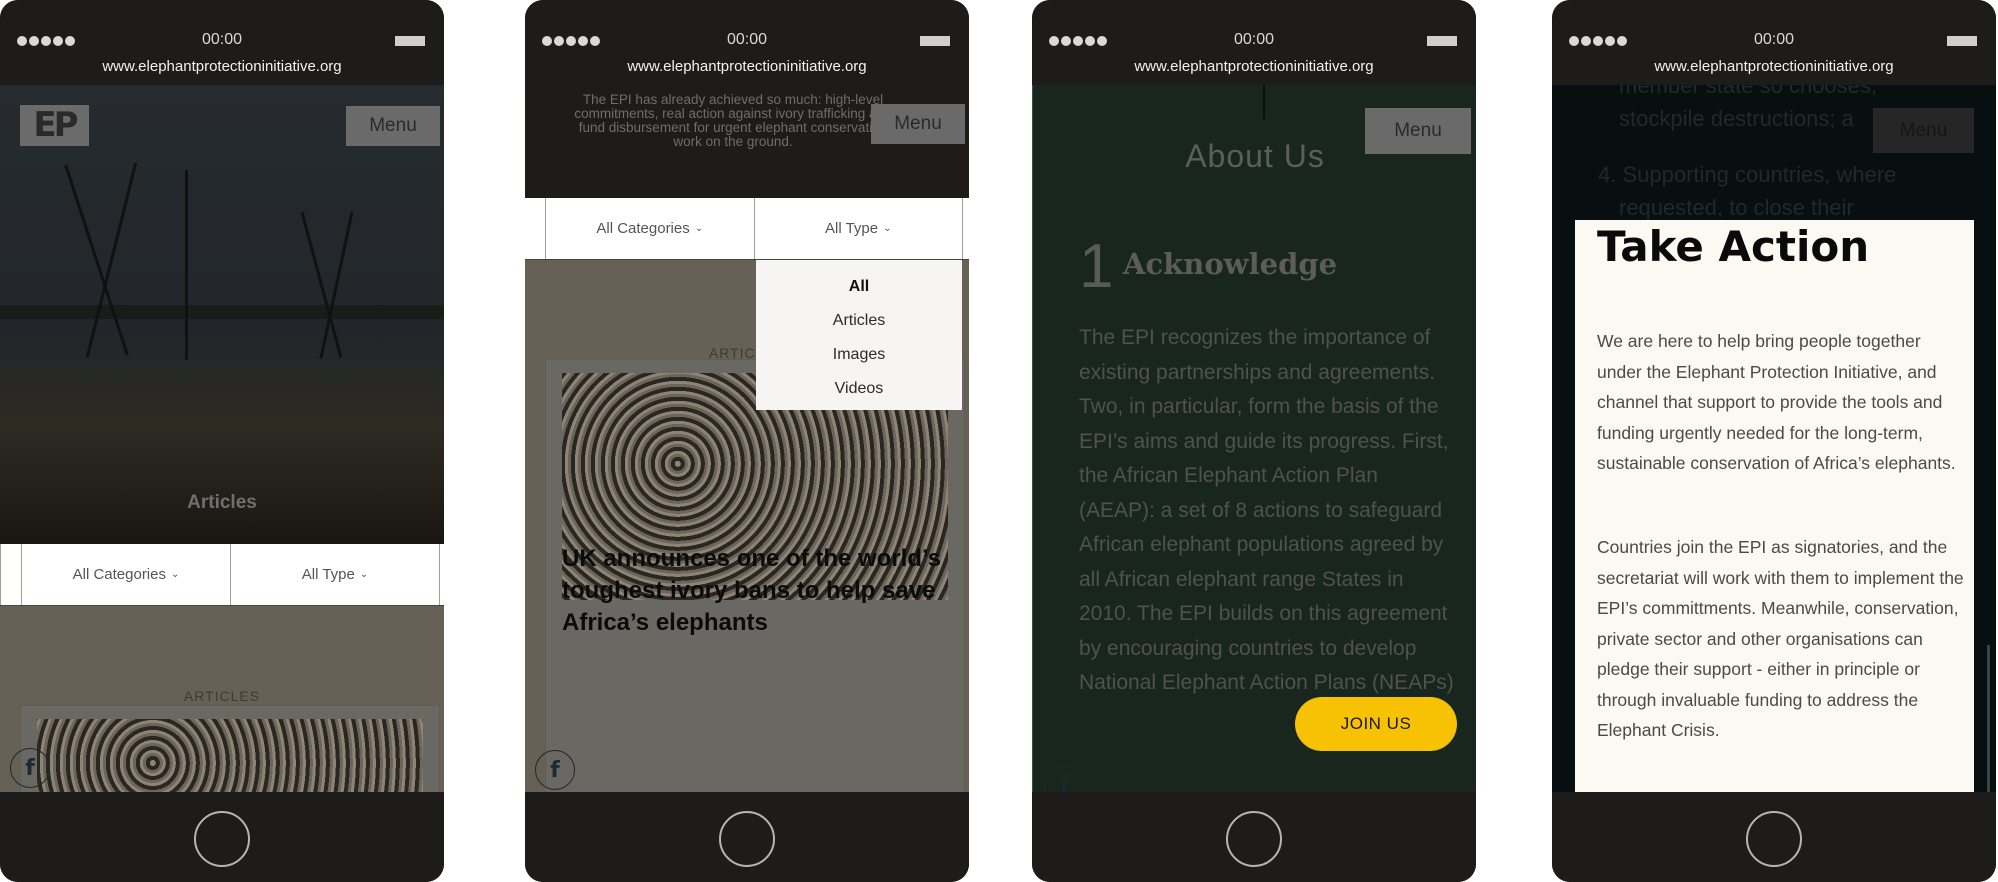  I want to click on dropdown-option-all: All, so click(859, 287).